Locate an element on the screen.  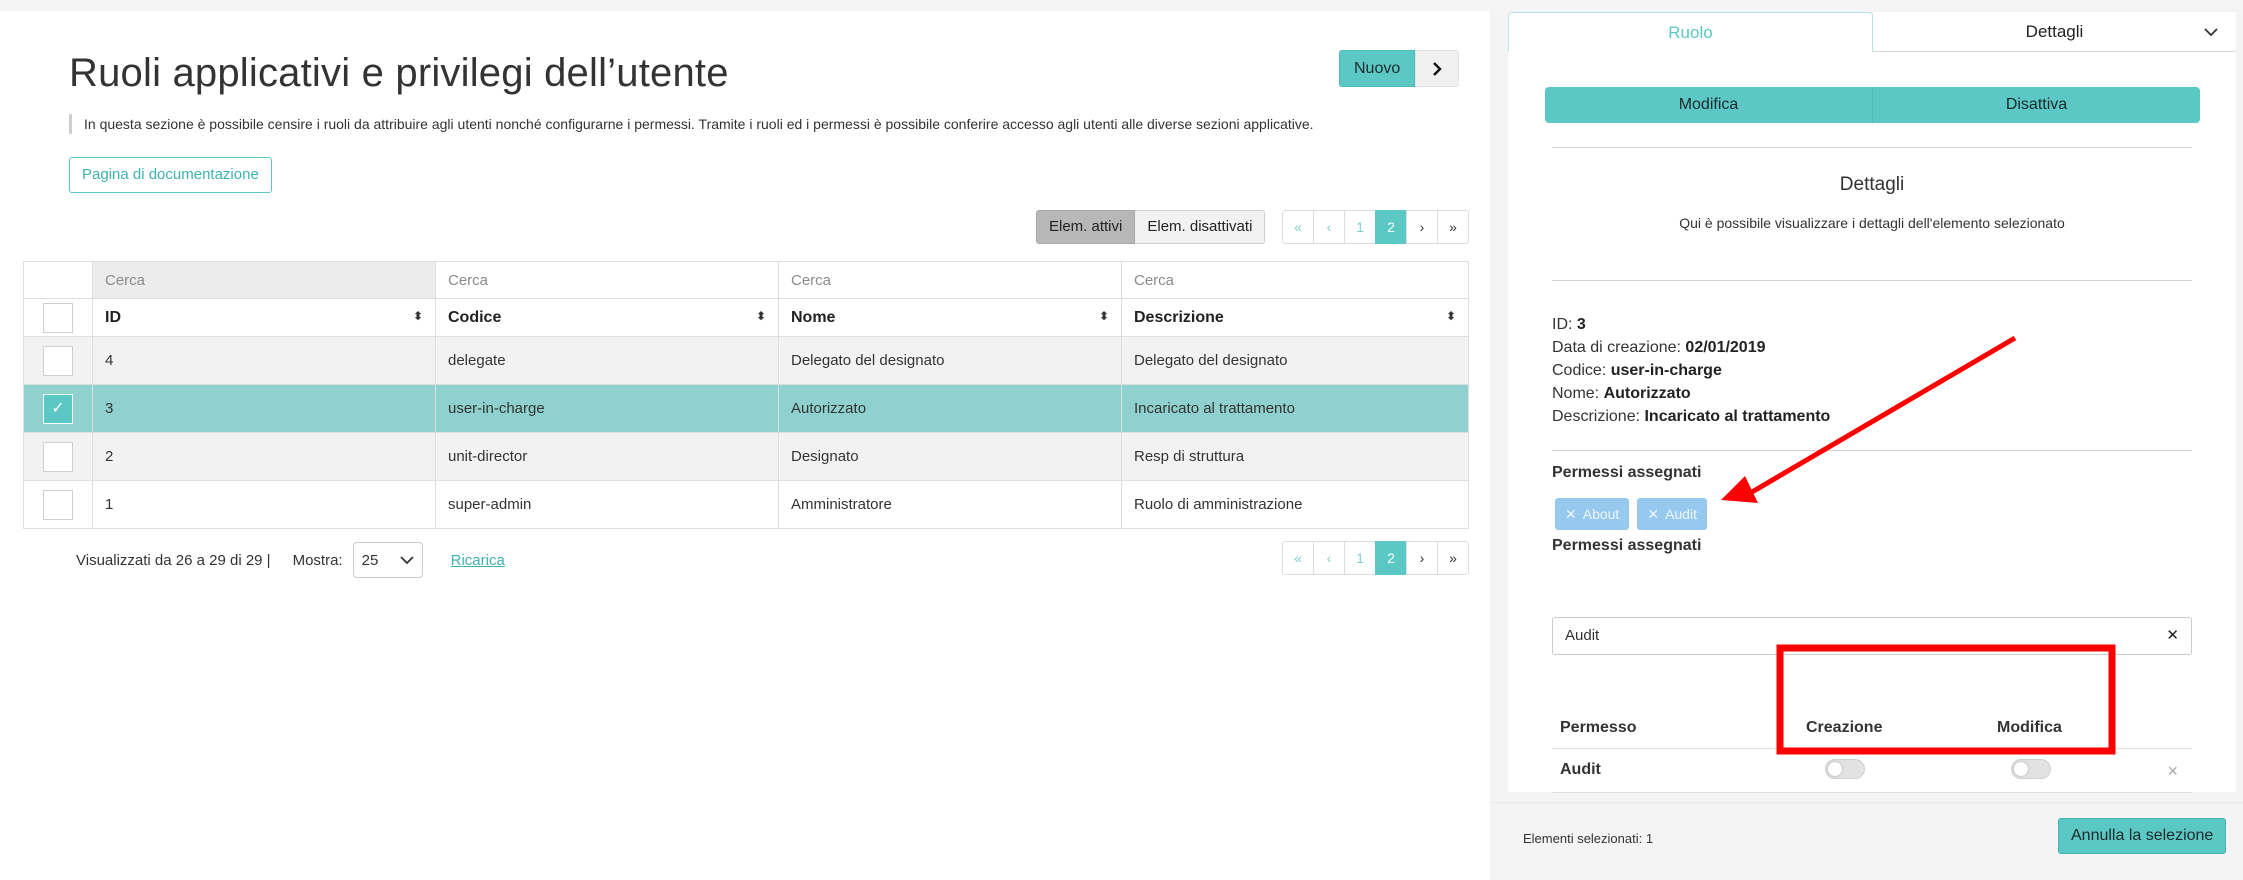
pagination-bottom: « ‹ 1 2 › » is located at coordinates (1375, 558).